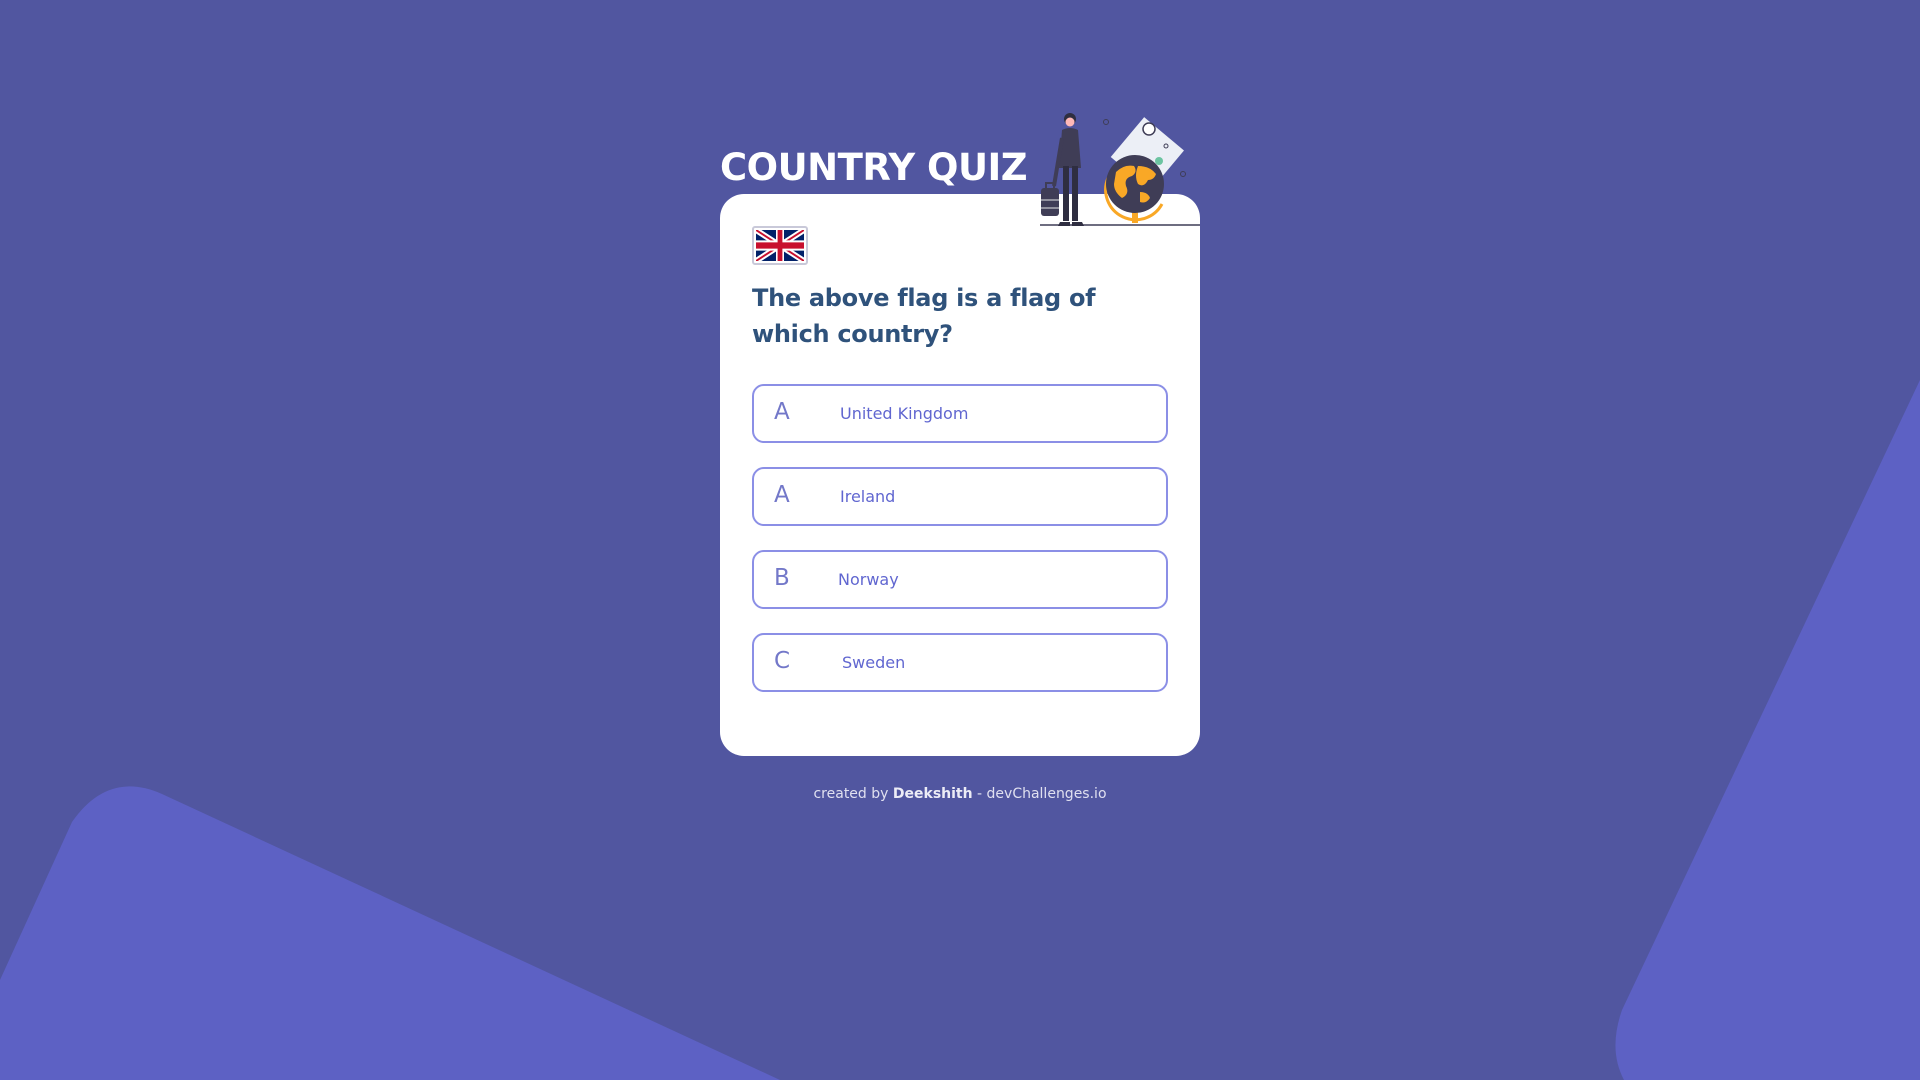 The width and height of the screenshot is (1920, 1080). What do you see at coordinates (782, 661) in the screenshot?
I see `option-letter: C` at bounding box center [782, 661].